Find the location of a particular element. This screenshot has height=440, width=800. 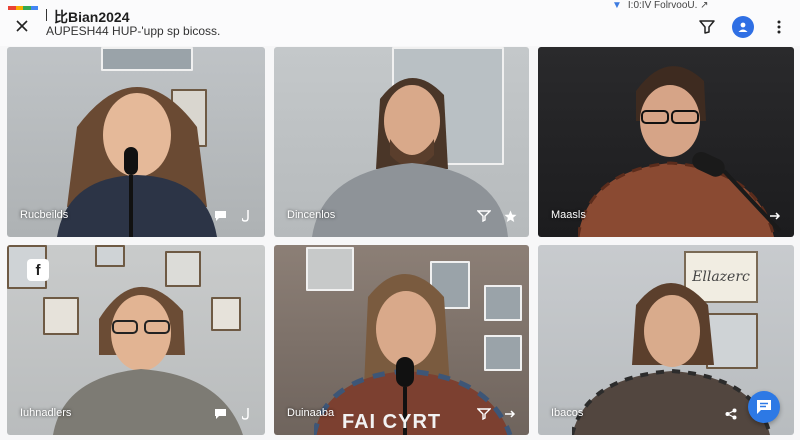

more-vert-icon is located at coordinates (779, 27).